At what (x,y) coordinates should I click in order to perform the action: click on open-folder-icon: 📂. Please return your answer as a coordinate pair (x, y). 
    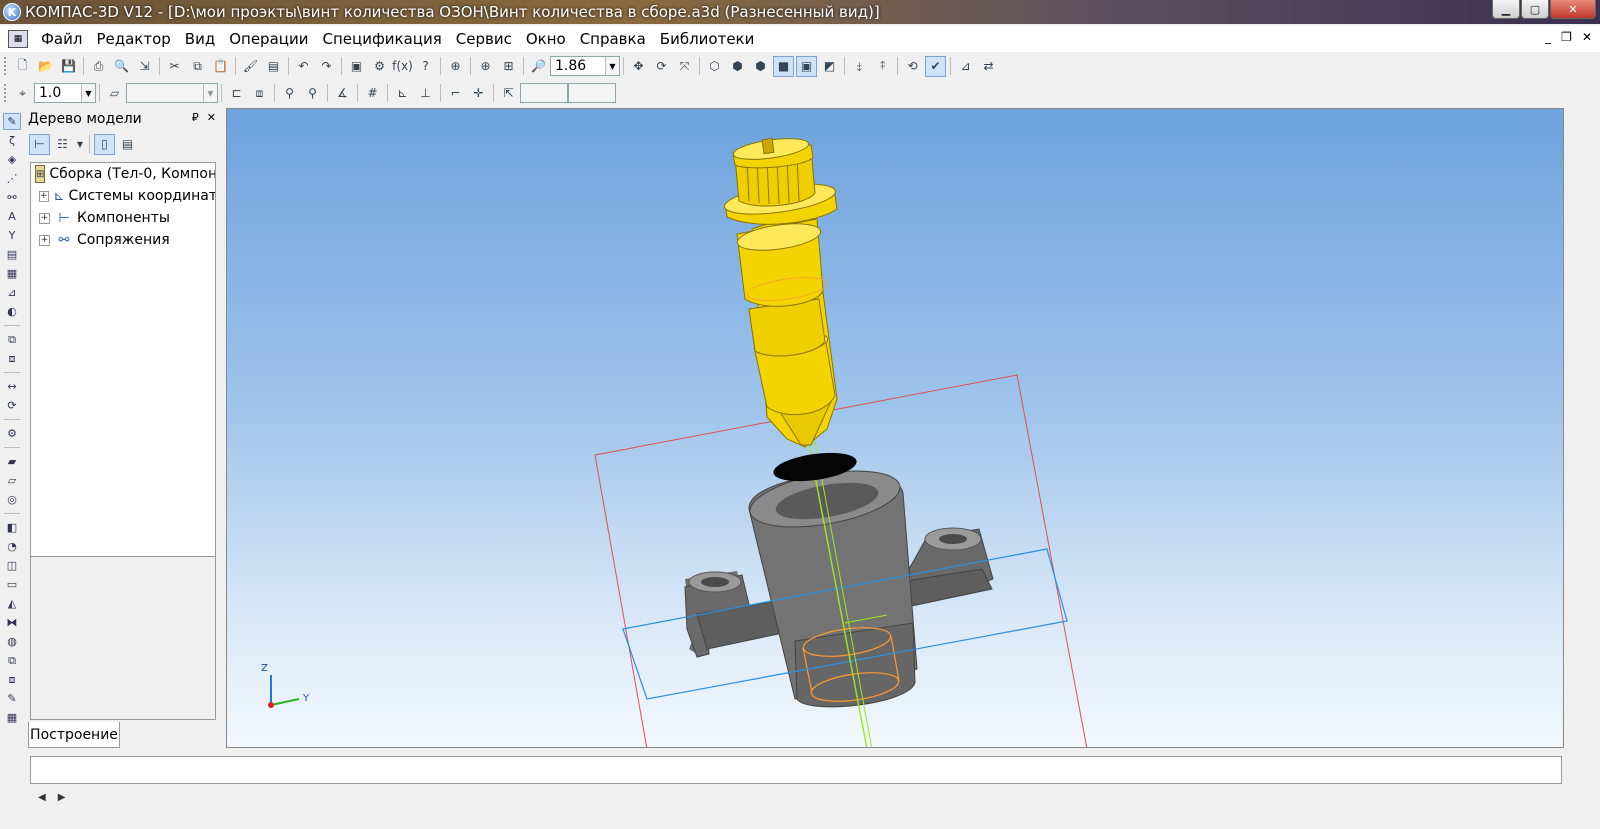
    Looking at the image, I should click on (45, 66).